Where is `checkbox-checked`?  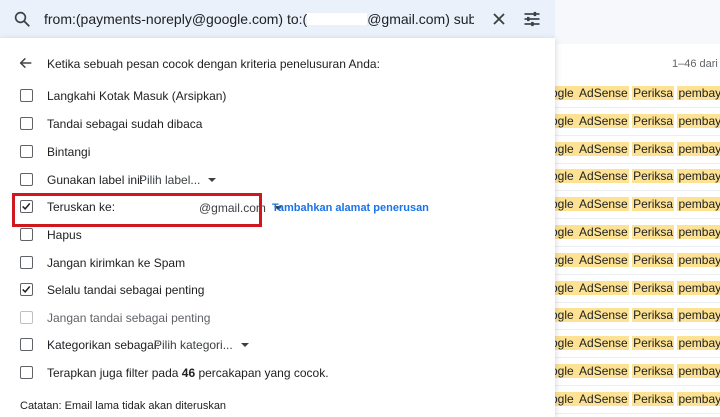
checkbox-checked is located at coordinates (26, 289).